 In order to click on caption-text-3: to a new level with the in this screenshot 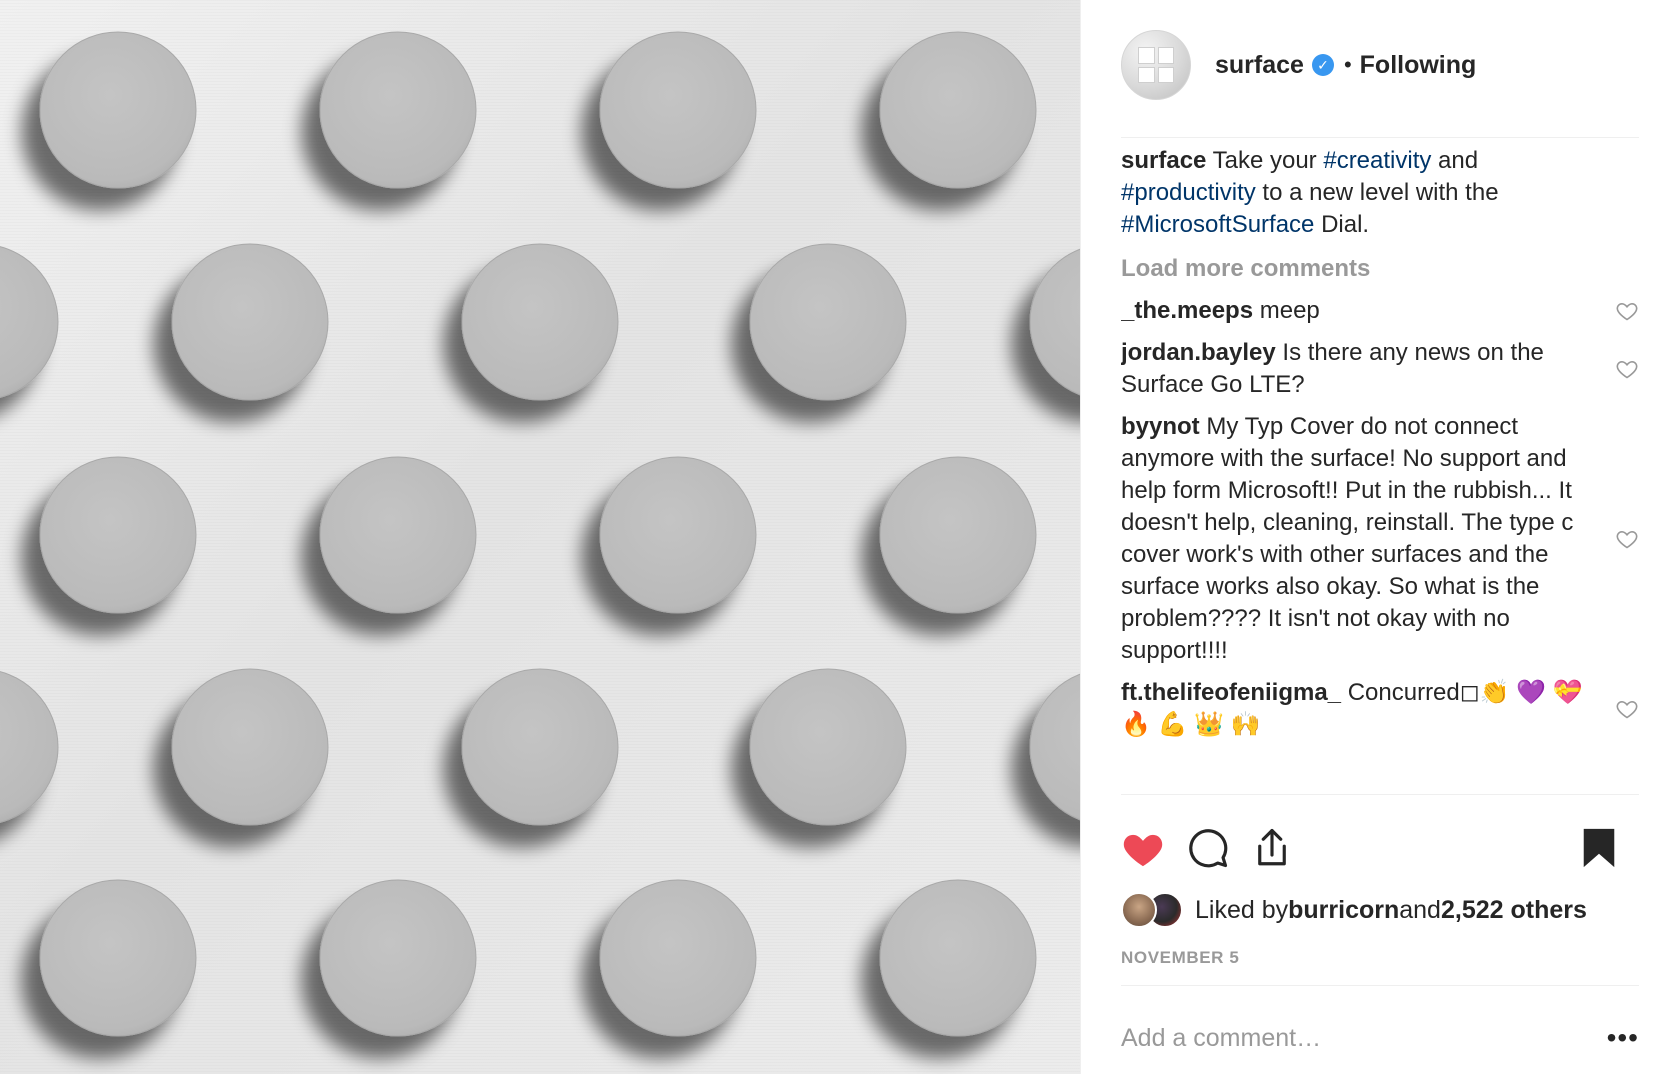, I will do `click(1377, 192)`.